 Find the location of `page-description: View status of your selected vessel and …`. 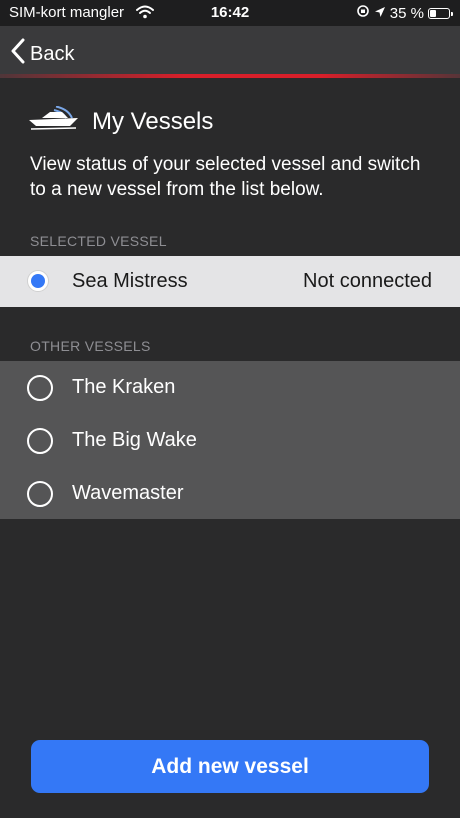

page-description: View status of your selected vessel and … is located at coordinates (225, 177).